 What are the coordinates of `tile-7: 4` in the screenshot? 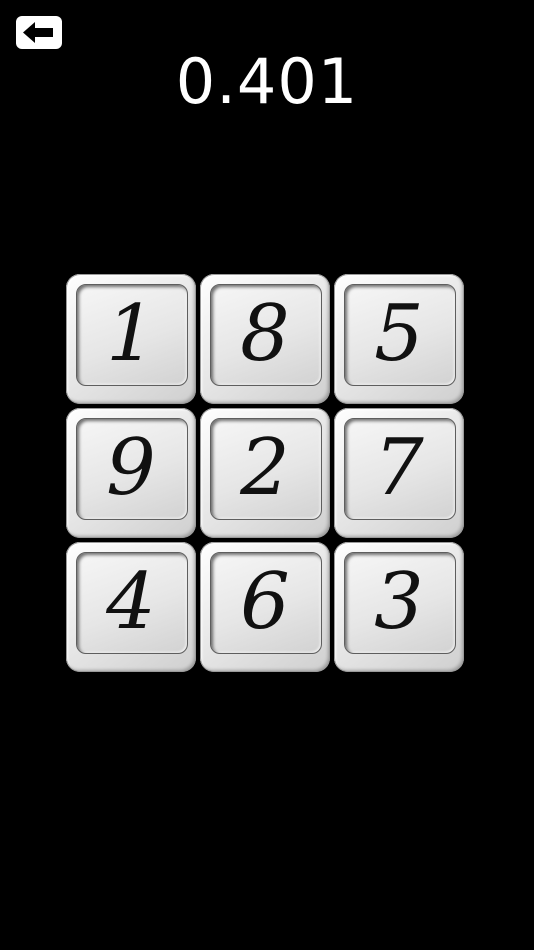 It's located at (131, 607).